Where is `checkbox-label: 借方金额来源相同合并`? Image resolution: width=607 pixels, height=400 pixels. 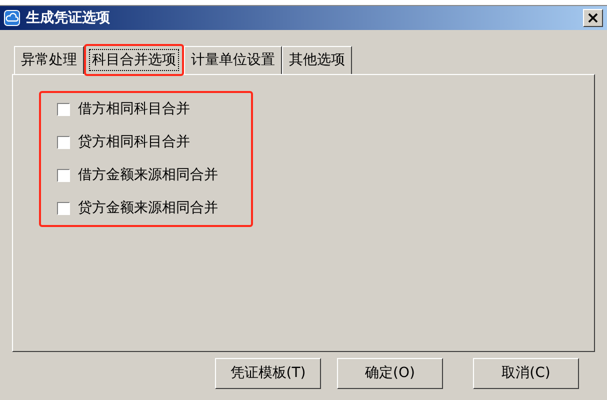 checkbox-label: 借方金额来源相同合并 is located at coordinates (148, 175).